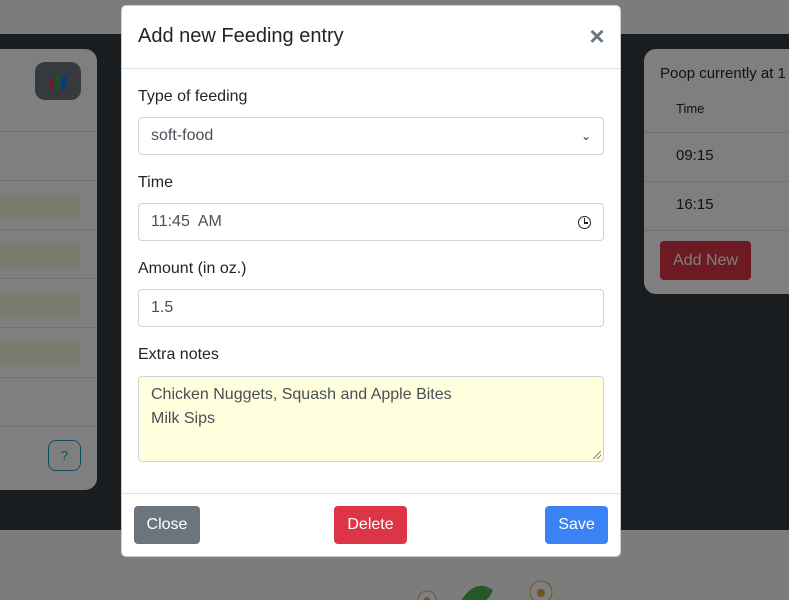  Describe the element at coordinates (167, 525) in the screenshot. I see `close-button: Close` at that location.